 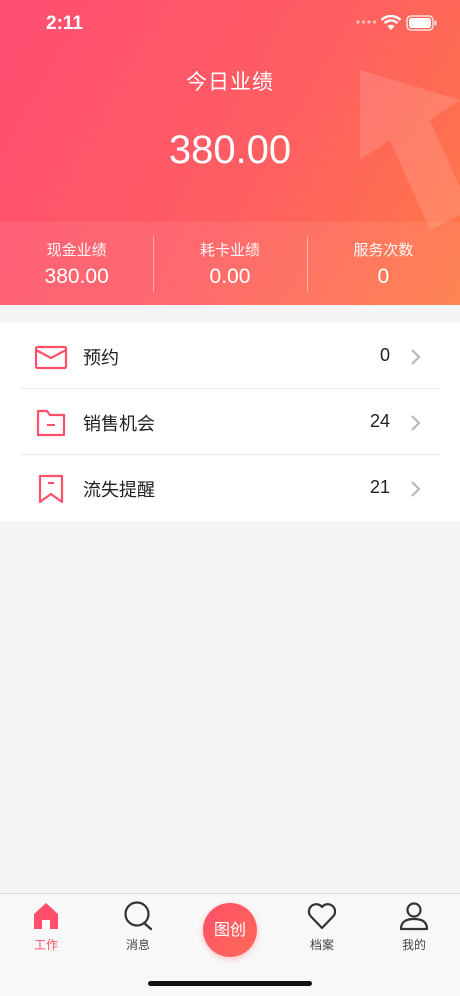 I want to click on home-indicator, so click(x=230, y=983).